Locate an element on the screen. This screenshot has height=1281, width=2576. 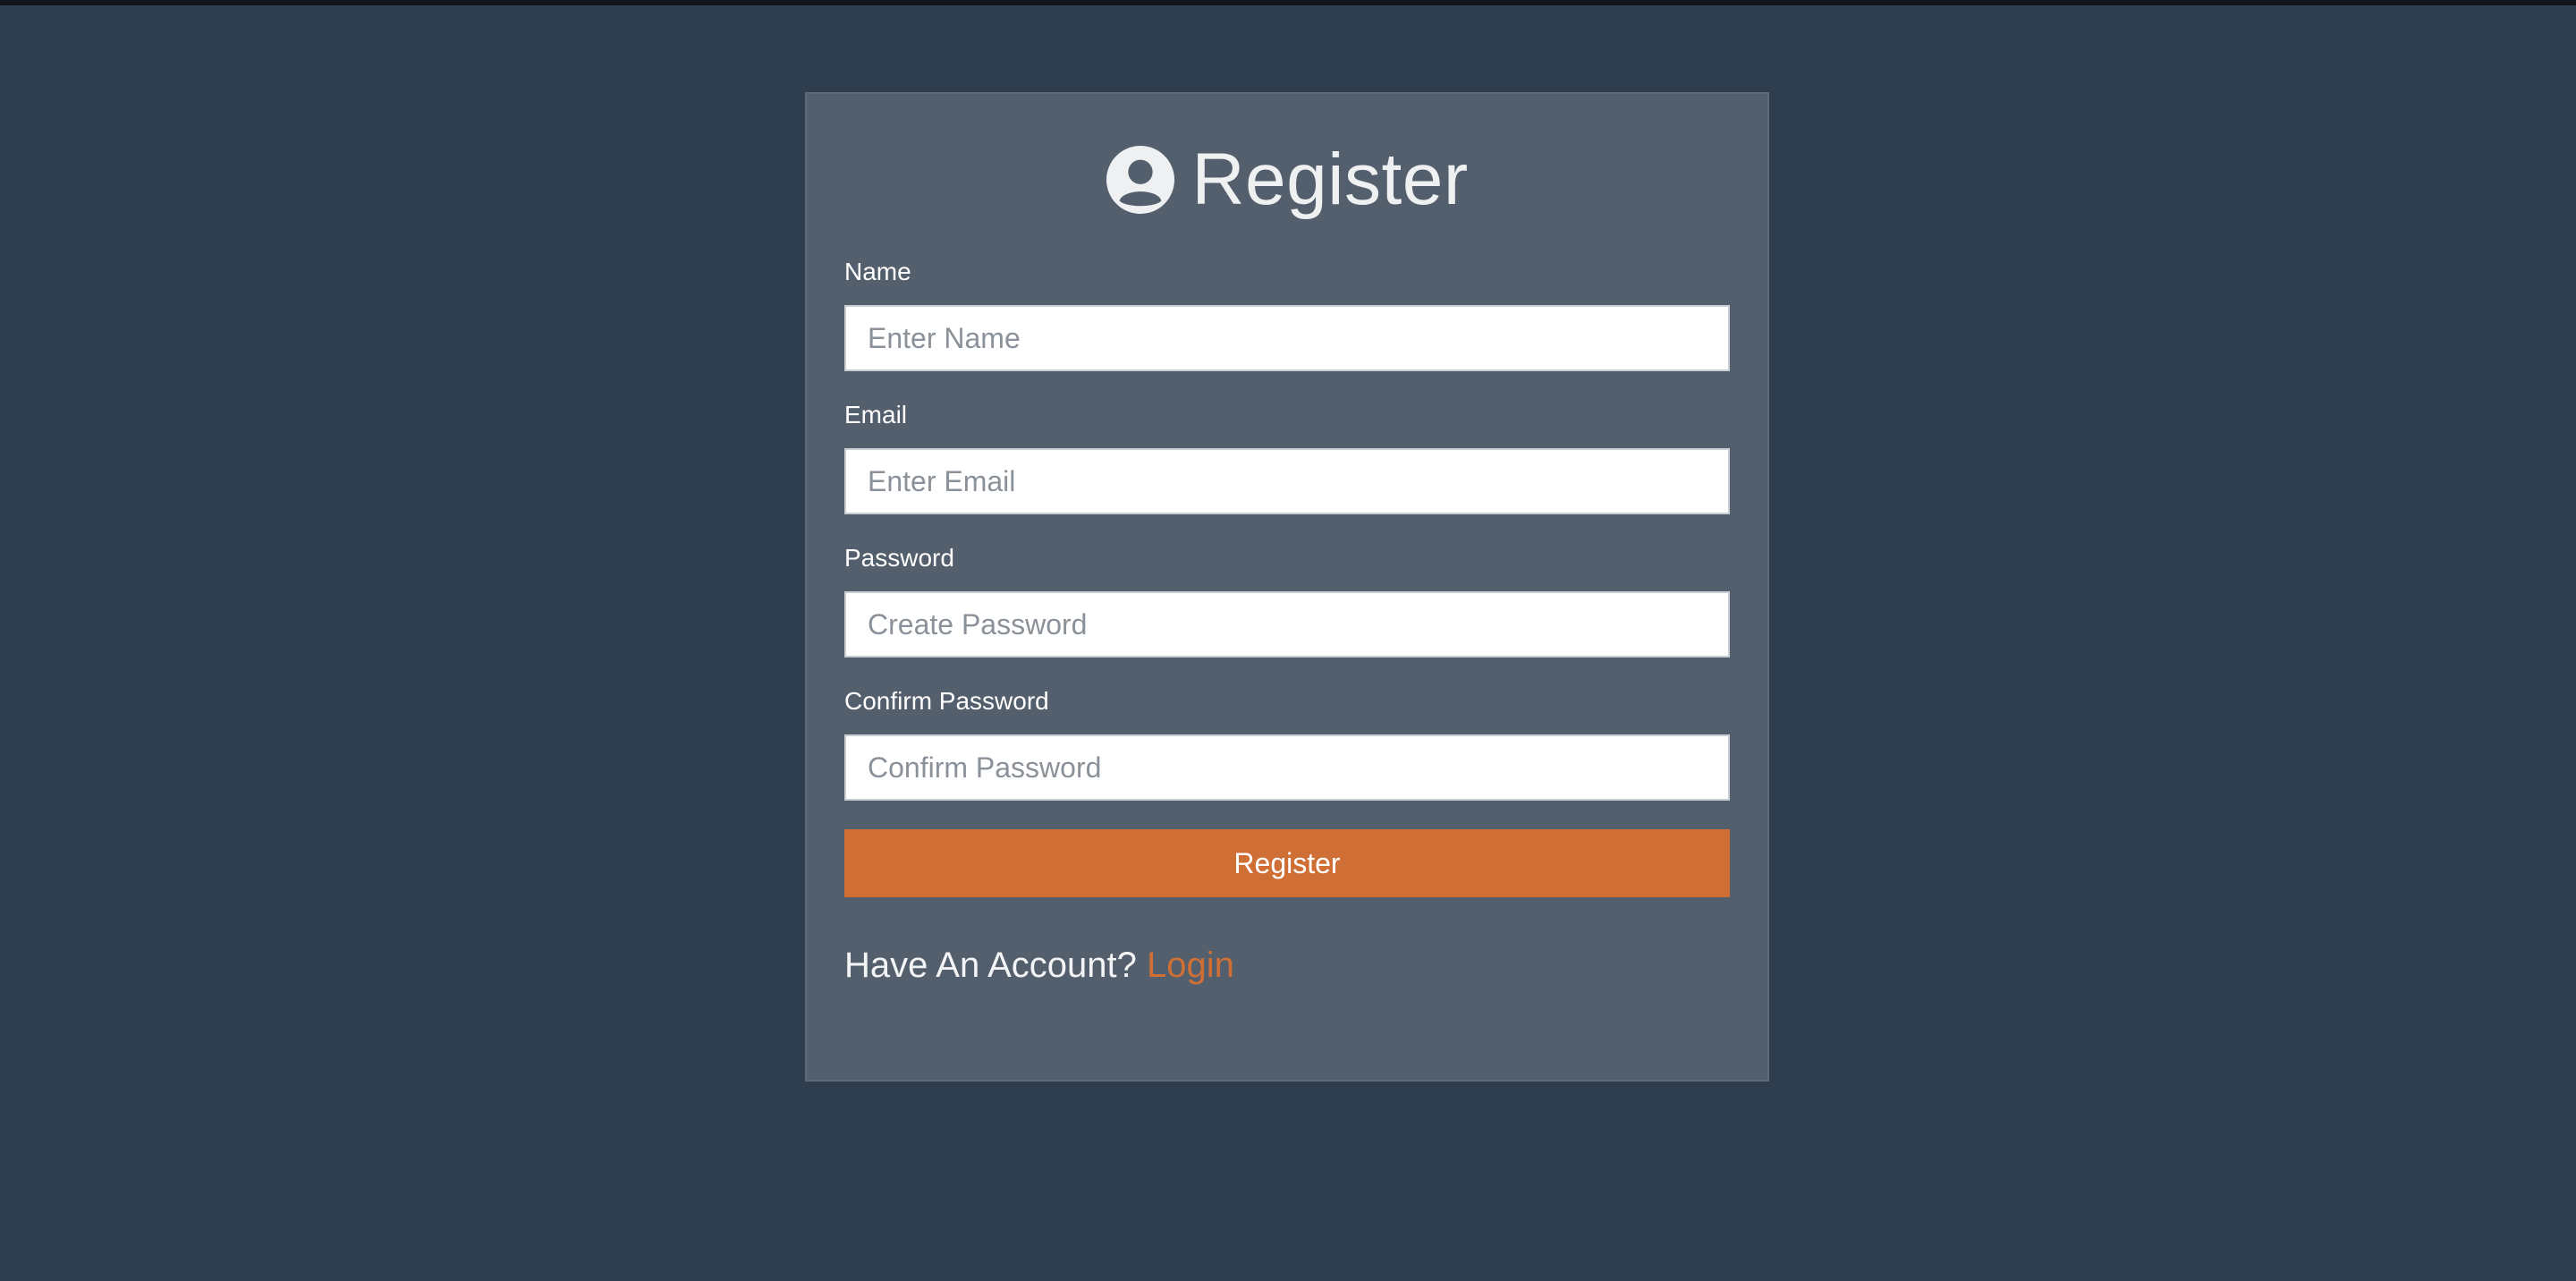
login-link: Login is located at coordinates (1190, 965).